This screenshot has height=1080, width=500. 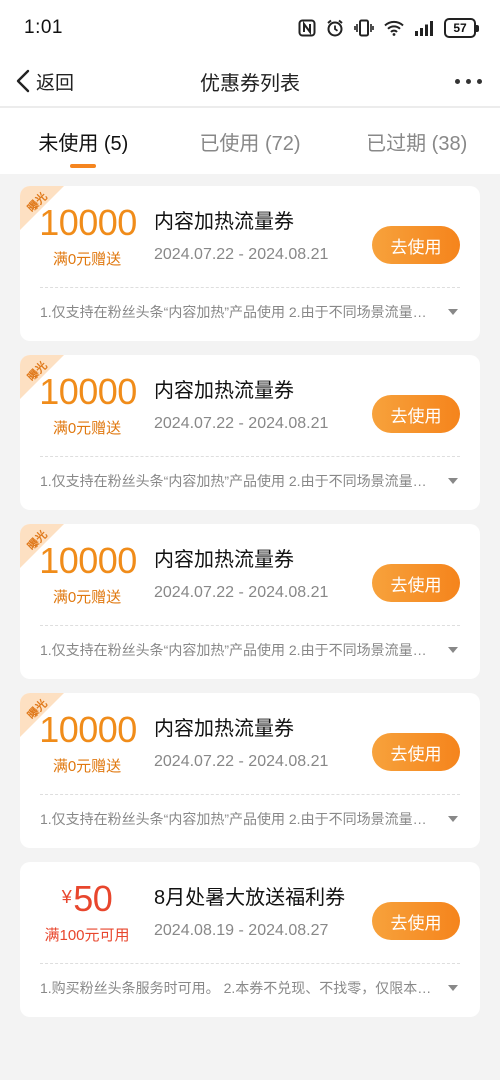 What do you see at coordinates (250, 28) in the screenshot?
I see `status-bar: 1:01 57` at bounding box center [250, 28].